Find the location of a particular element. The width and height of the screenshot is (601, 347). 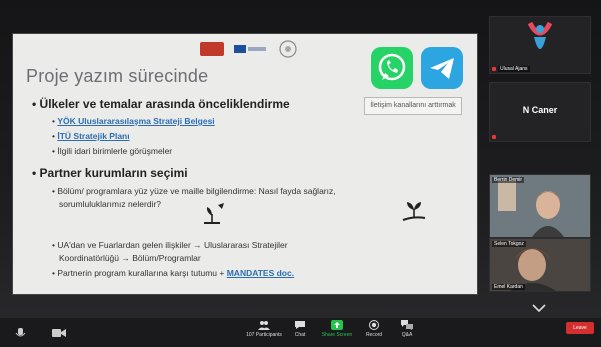

watering-plant-icon is located at coordinates (214, 213).